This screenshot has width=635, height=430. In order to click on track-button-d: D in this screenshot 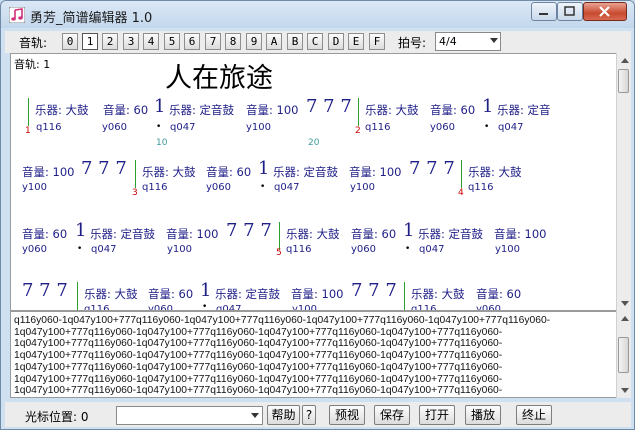, I will do `click(336, 41)`.